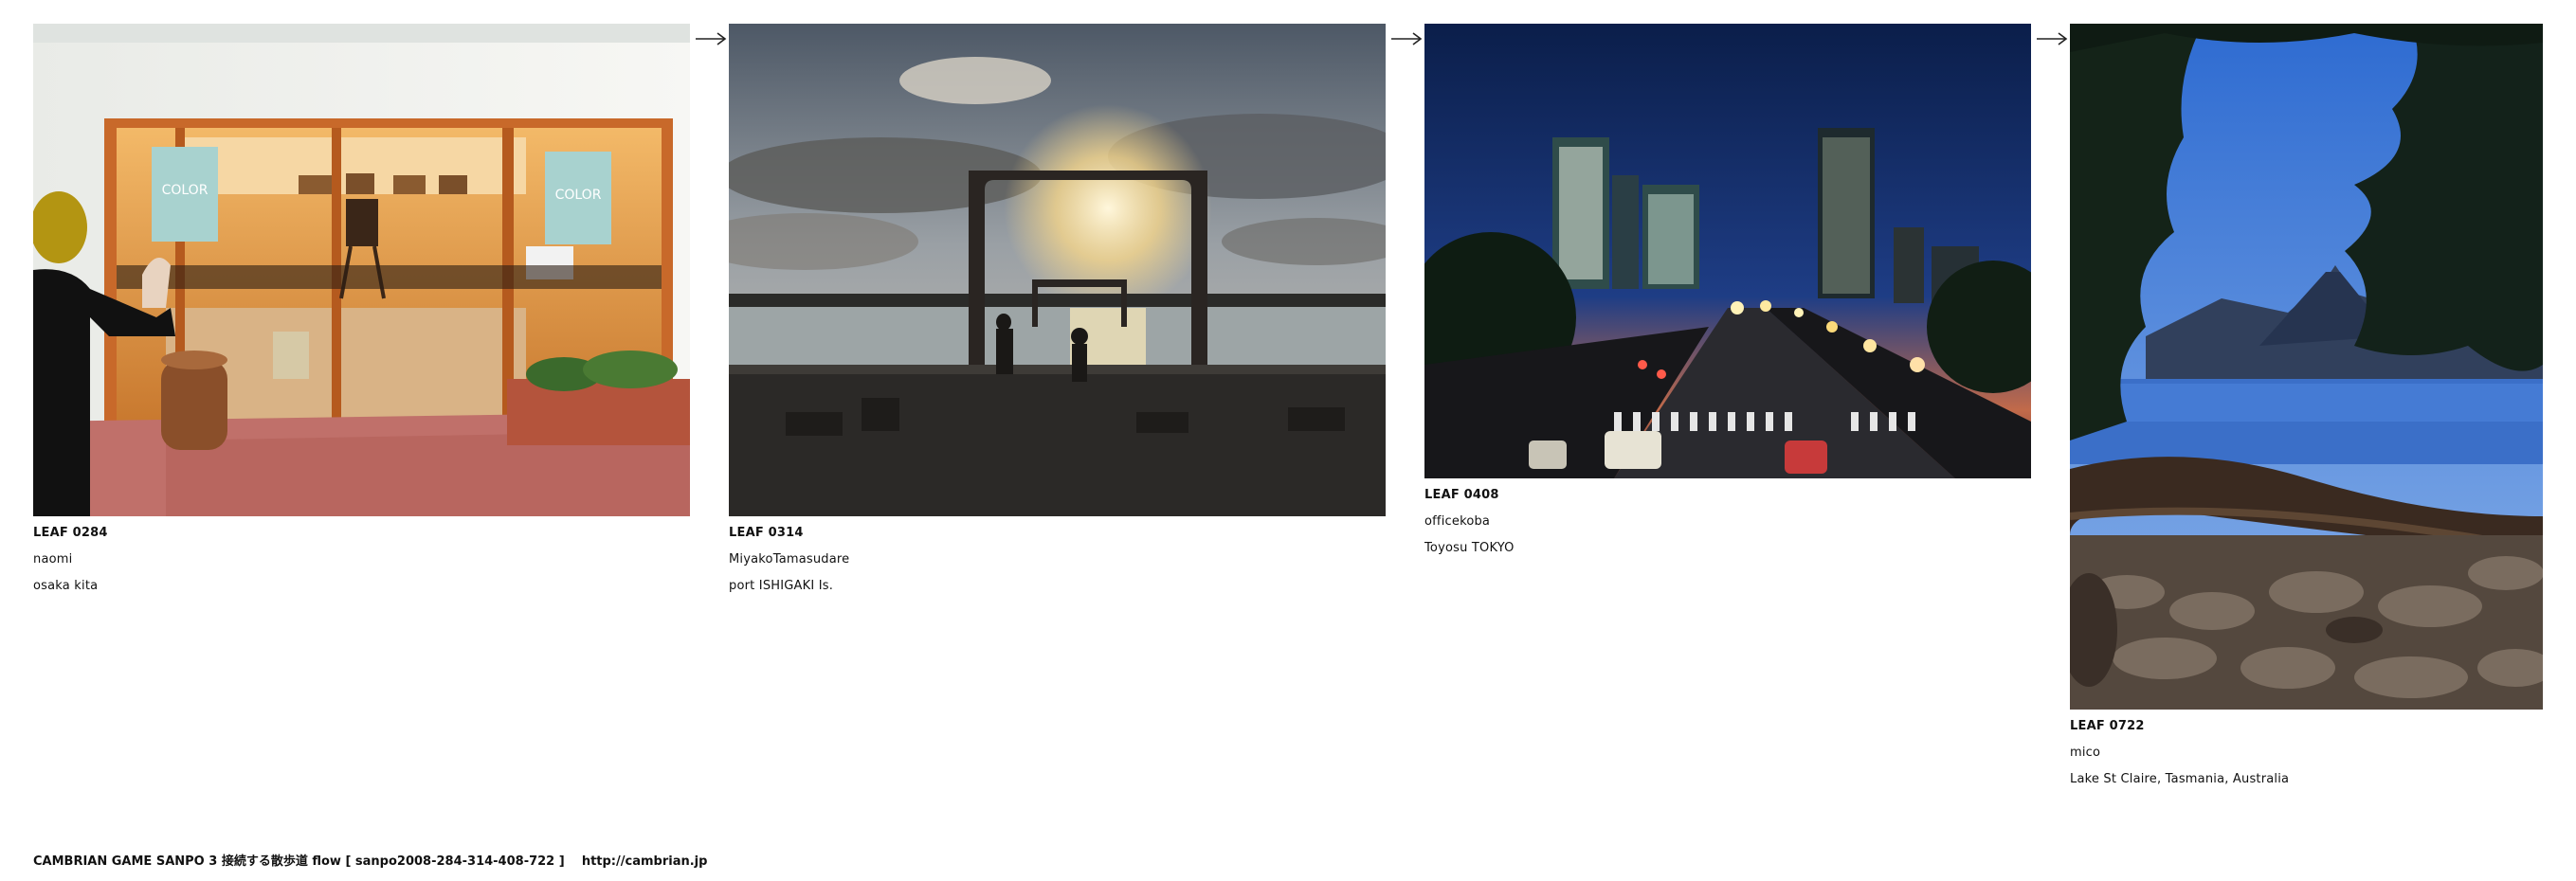  What do you see at coordinates (2107, 726) in the screenshot?
I see `leaf-code: LEAF 0722` at bounding box center [2107, 726].